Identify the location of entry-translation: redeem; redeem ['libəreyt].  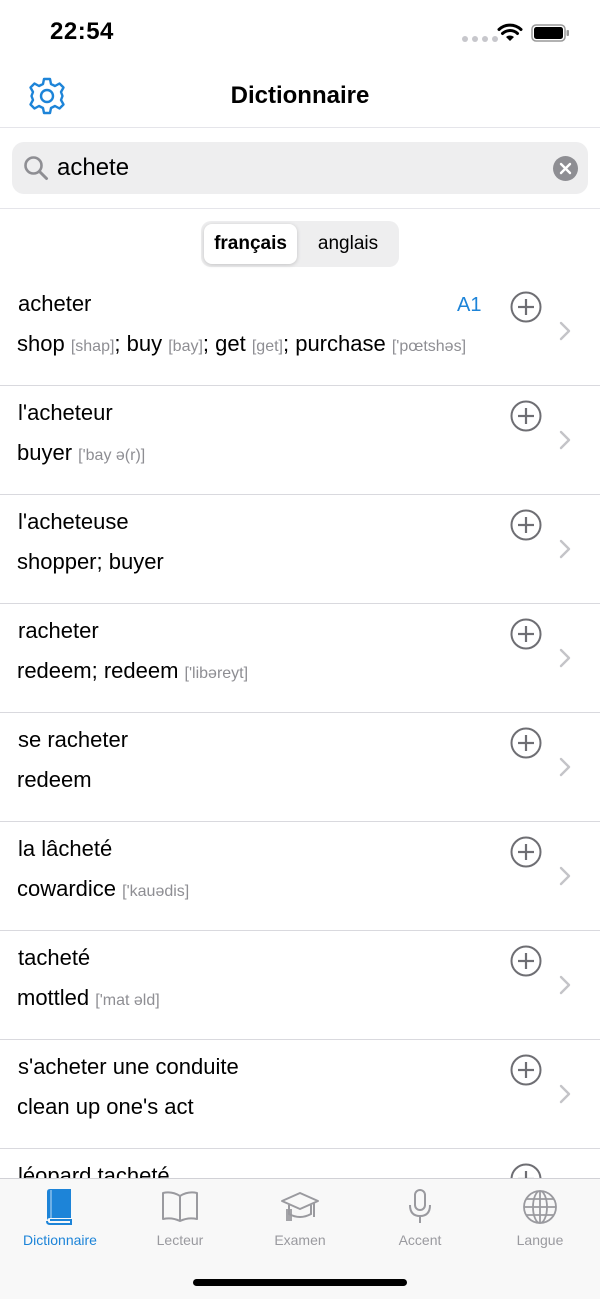
(132, 671).